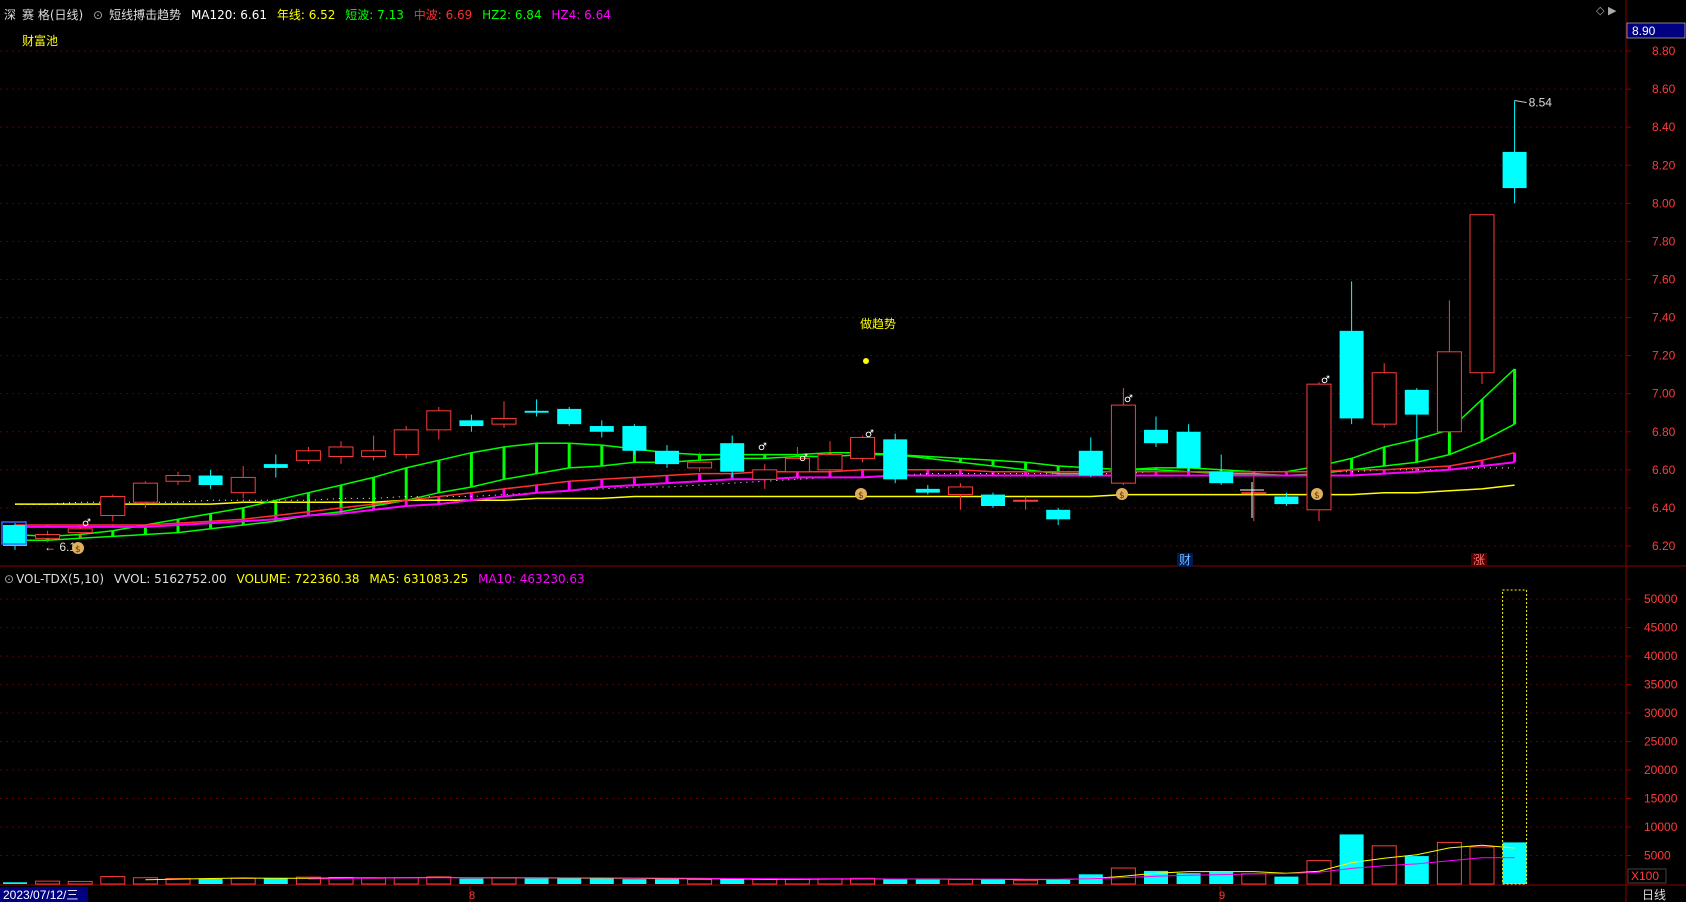  I want to click on price-tick-label: 7.40, so click(1664, 318).